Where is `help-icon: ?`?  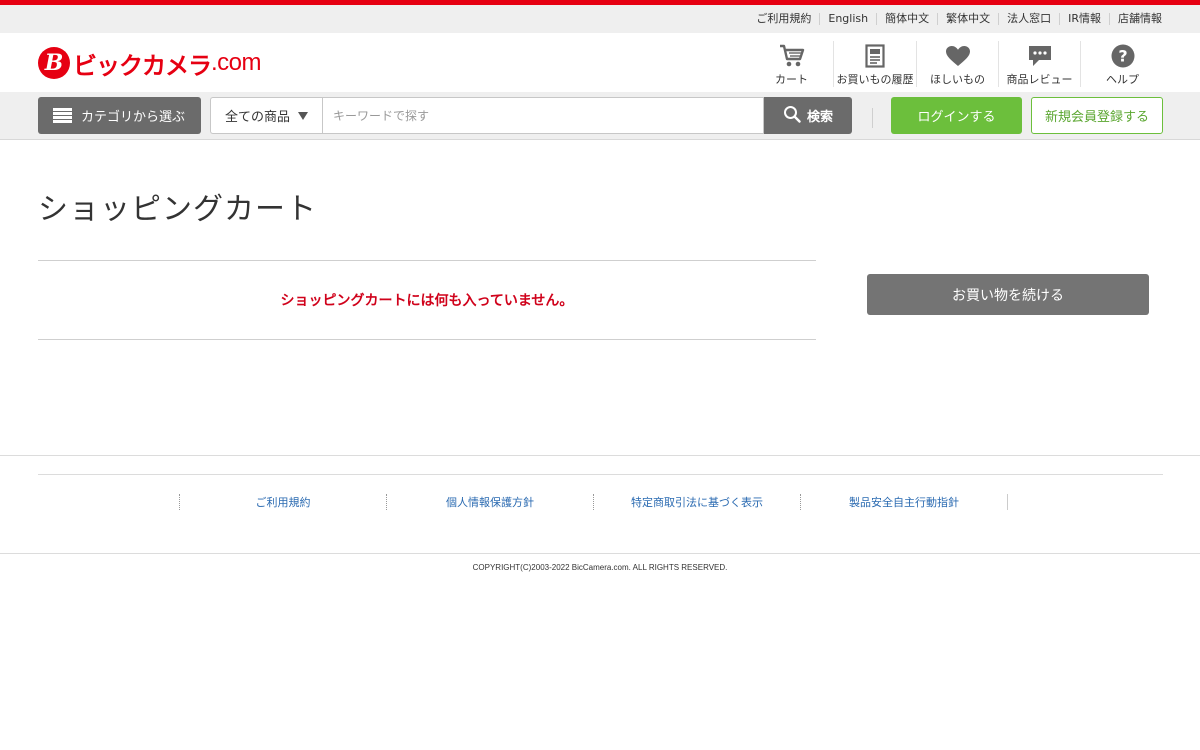 help-icon: ? is located at coordinates (1123, 56).